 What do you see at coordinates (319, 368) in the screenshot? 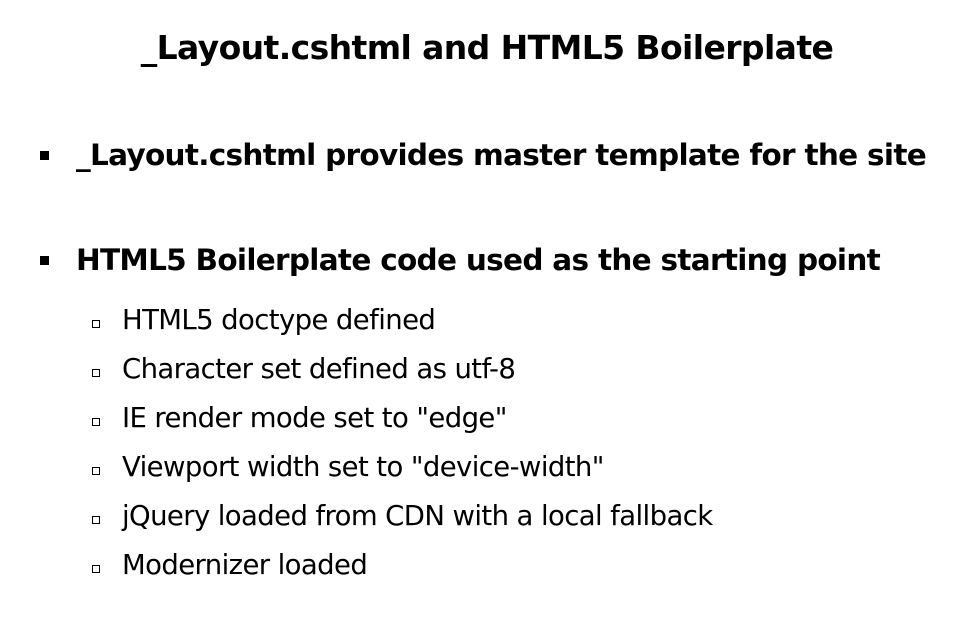
I see `sub-bullet-text: Character set defined as utf-8` at bounding box center [319, 368].